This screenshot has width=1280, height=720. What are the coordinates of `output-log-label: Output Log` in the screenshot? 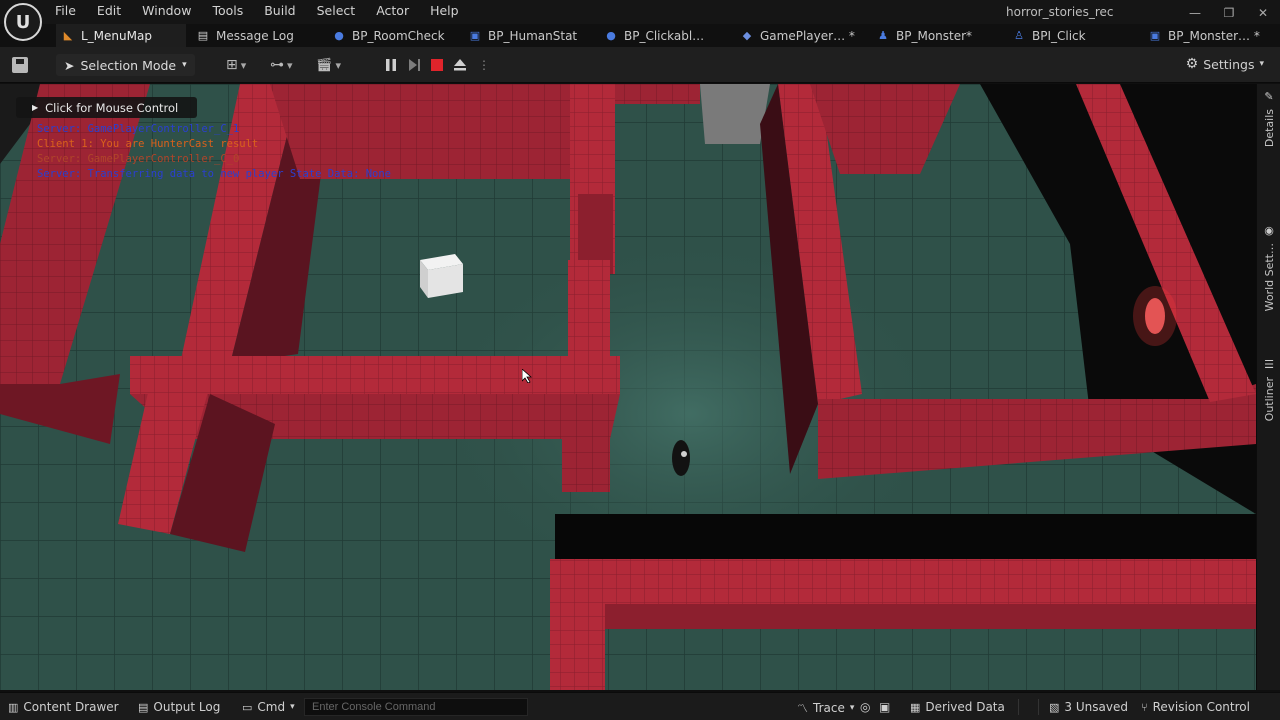 It's located at (187, 707).